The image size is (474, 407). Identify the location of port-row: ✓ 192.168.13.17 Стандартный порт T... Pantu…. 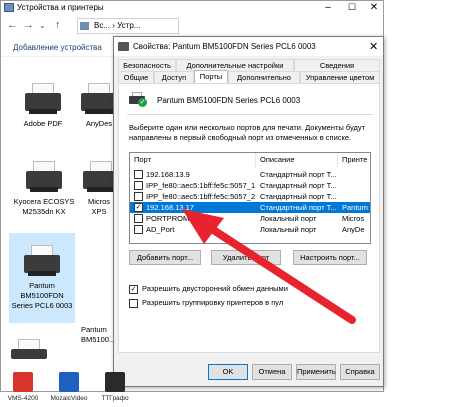
(250, 207).